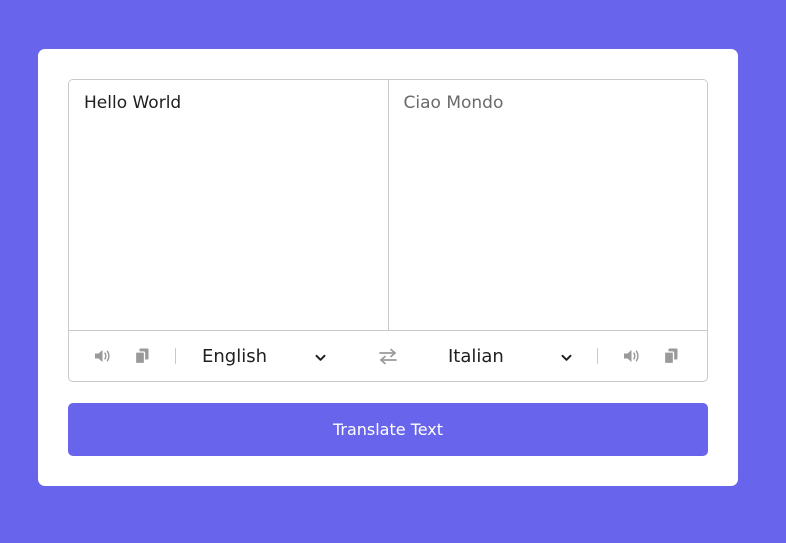  I want to click on exchange-icon, so click(388, 356).